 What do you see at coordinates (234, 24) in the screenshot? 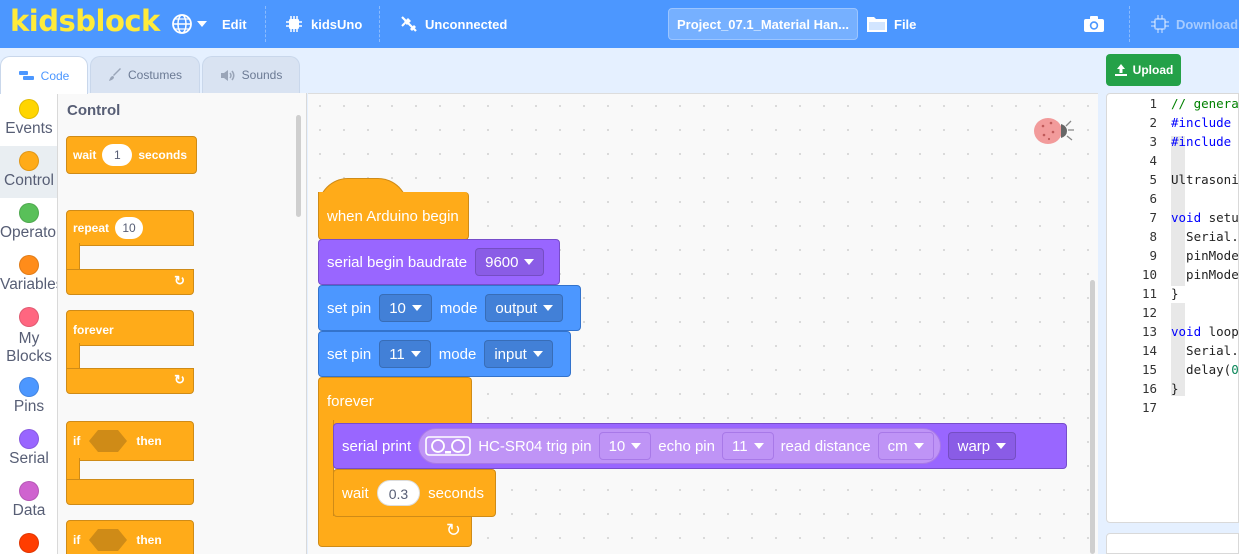
I see `edit-menu: Edit` at bounding box center [234, 24].